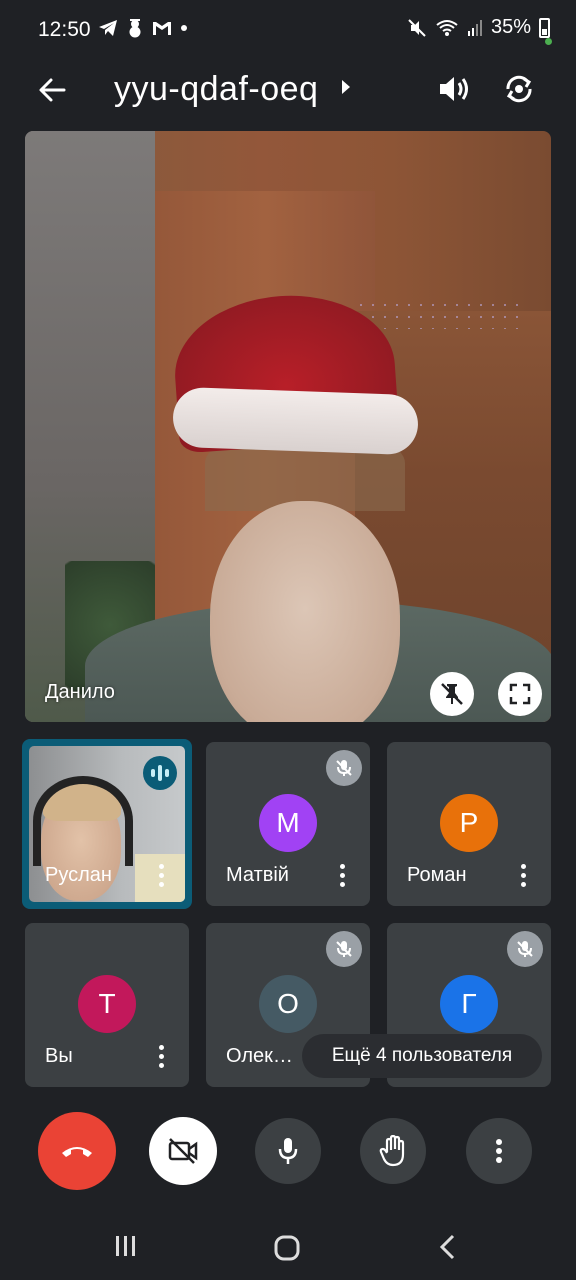 The width and height of the screenshot is (576, 1280). Describe the element at coordinates (288, 1004) in the screenshot. I see `avatar: О` at that location.